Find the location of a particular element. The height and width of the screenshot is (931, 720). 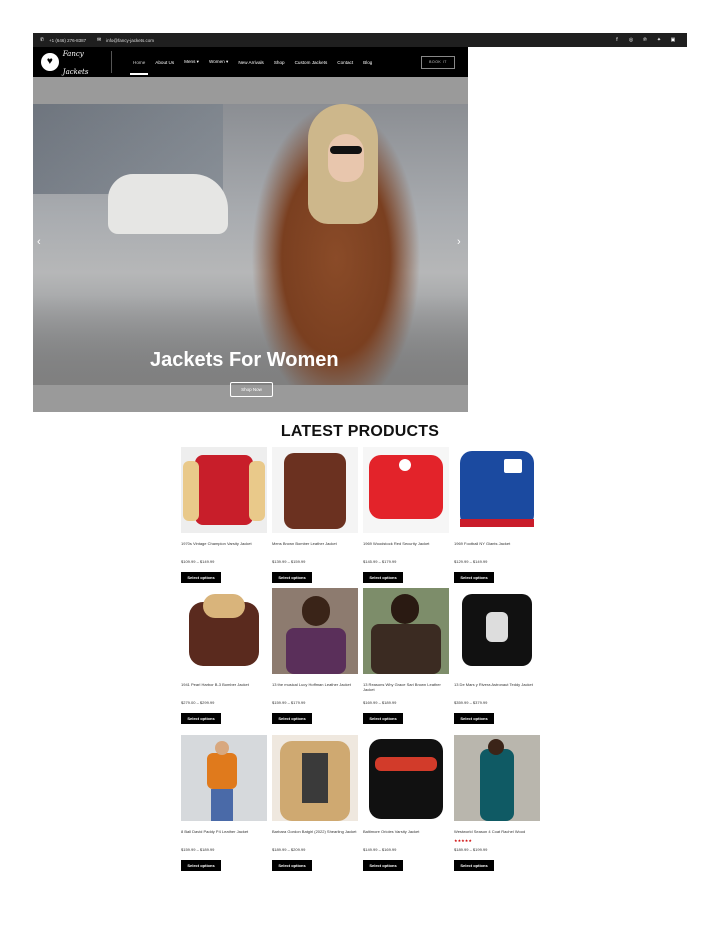

product-name: Baltimore Orioles Varsity Jacket is located at coordinates (406, 834).